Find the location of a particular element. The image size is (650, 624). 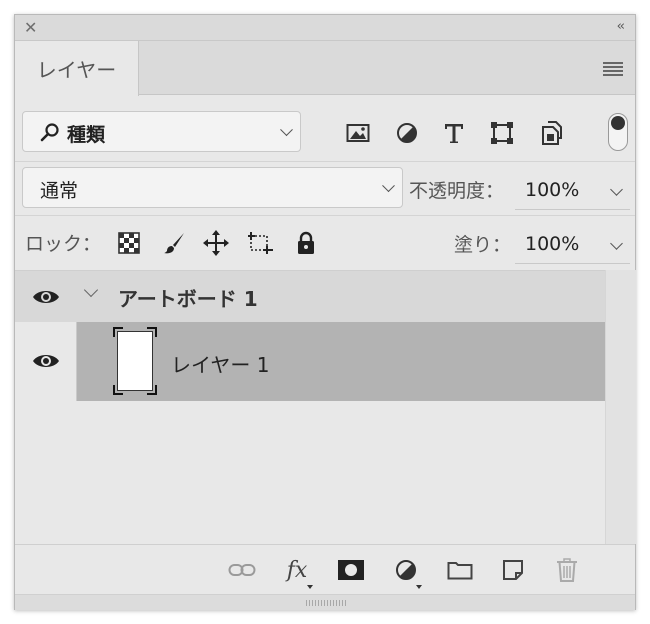

layer-item: レイヤー 1 is located at coordinates (341, 361).